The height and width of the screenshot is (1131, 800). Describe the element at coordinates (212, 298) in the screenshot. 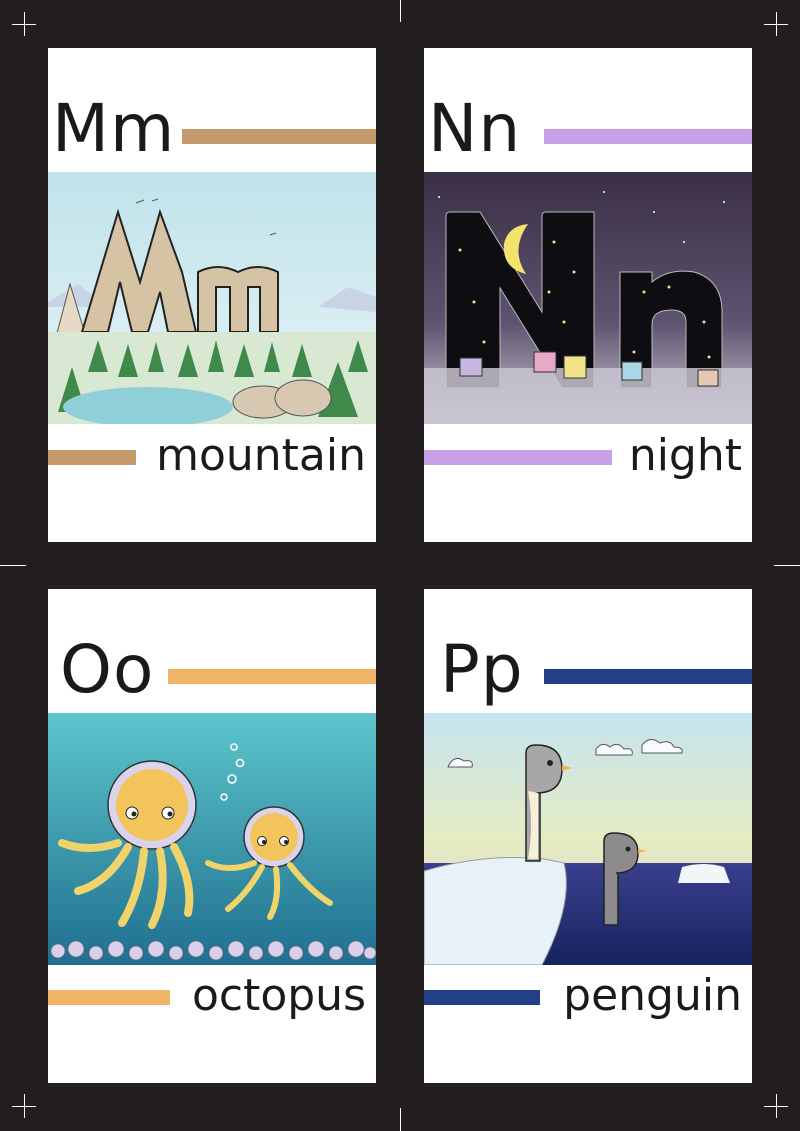

I see `mountain-scene` at that location.